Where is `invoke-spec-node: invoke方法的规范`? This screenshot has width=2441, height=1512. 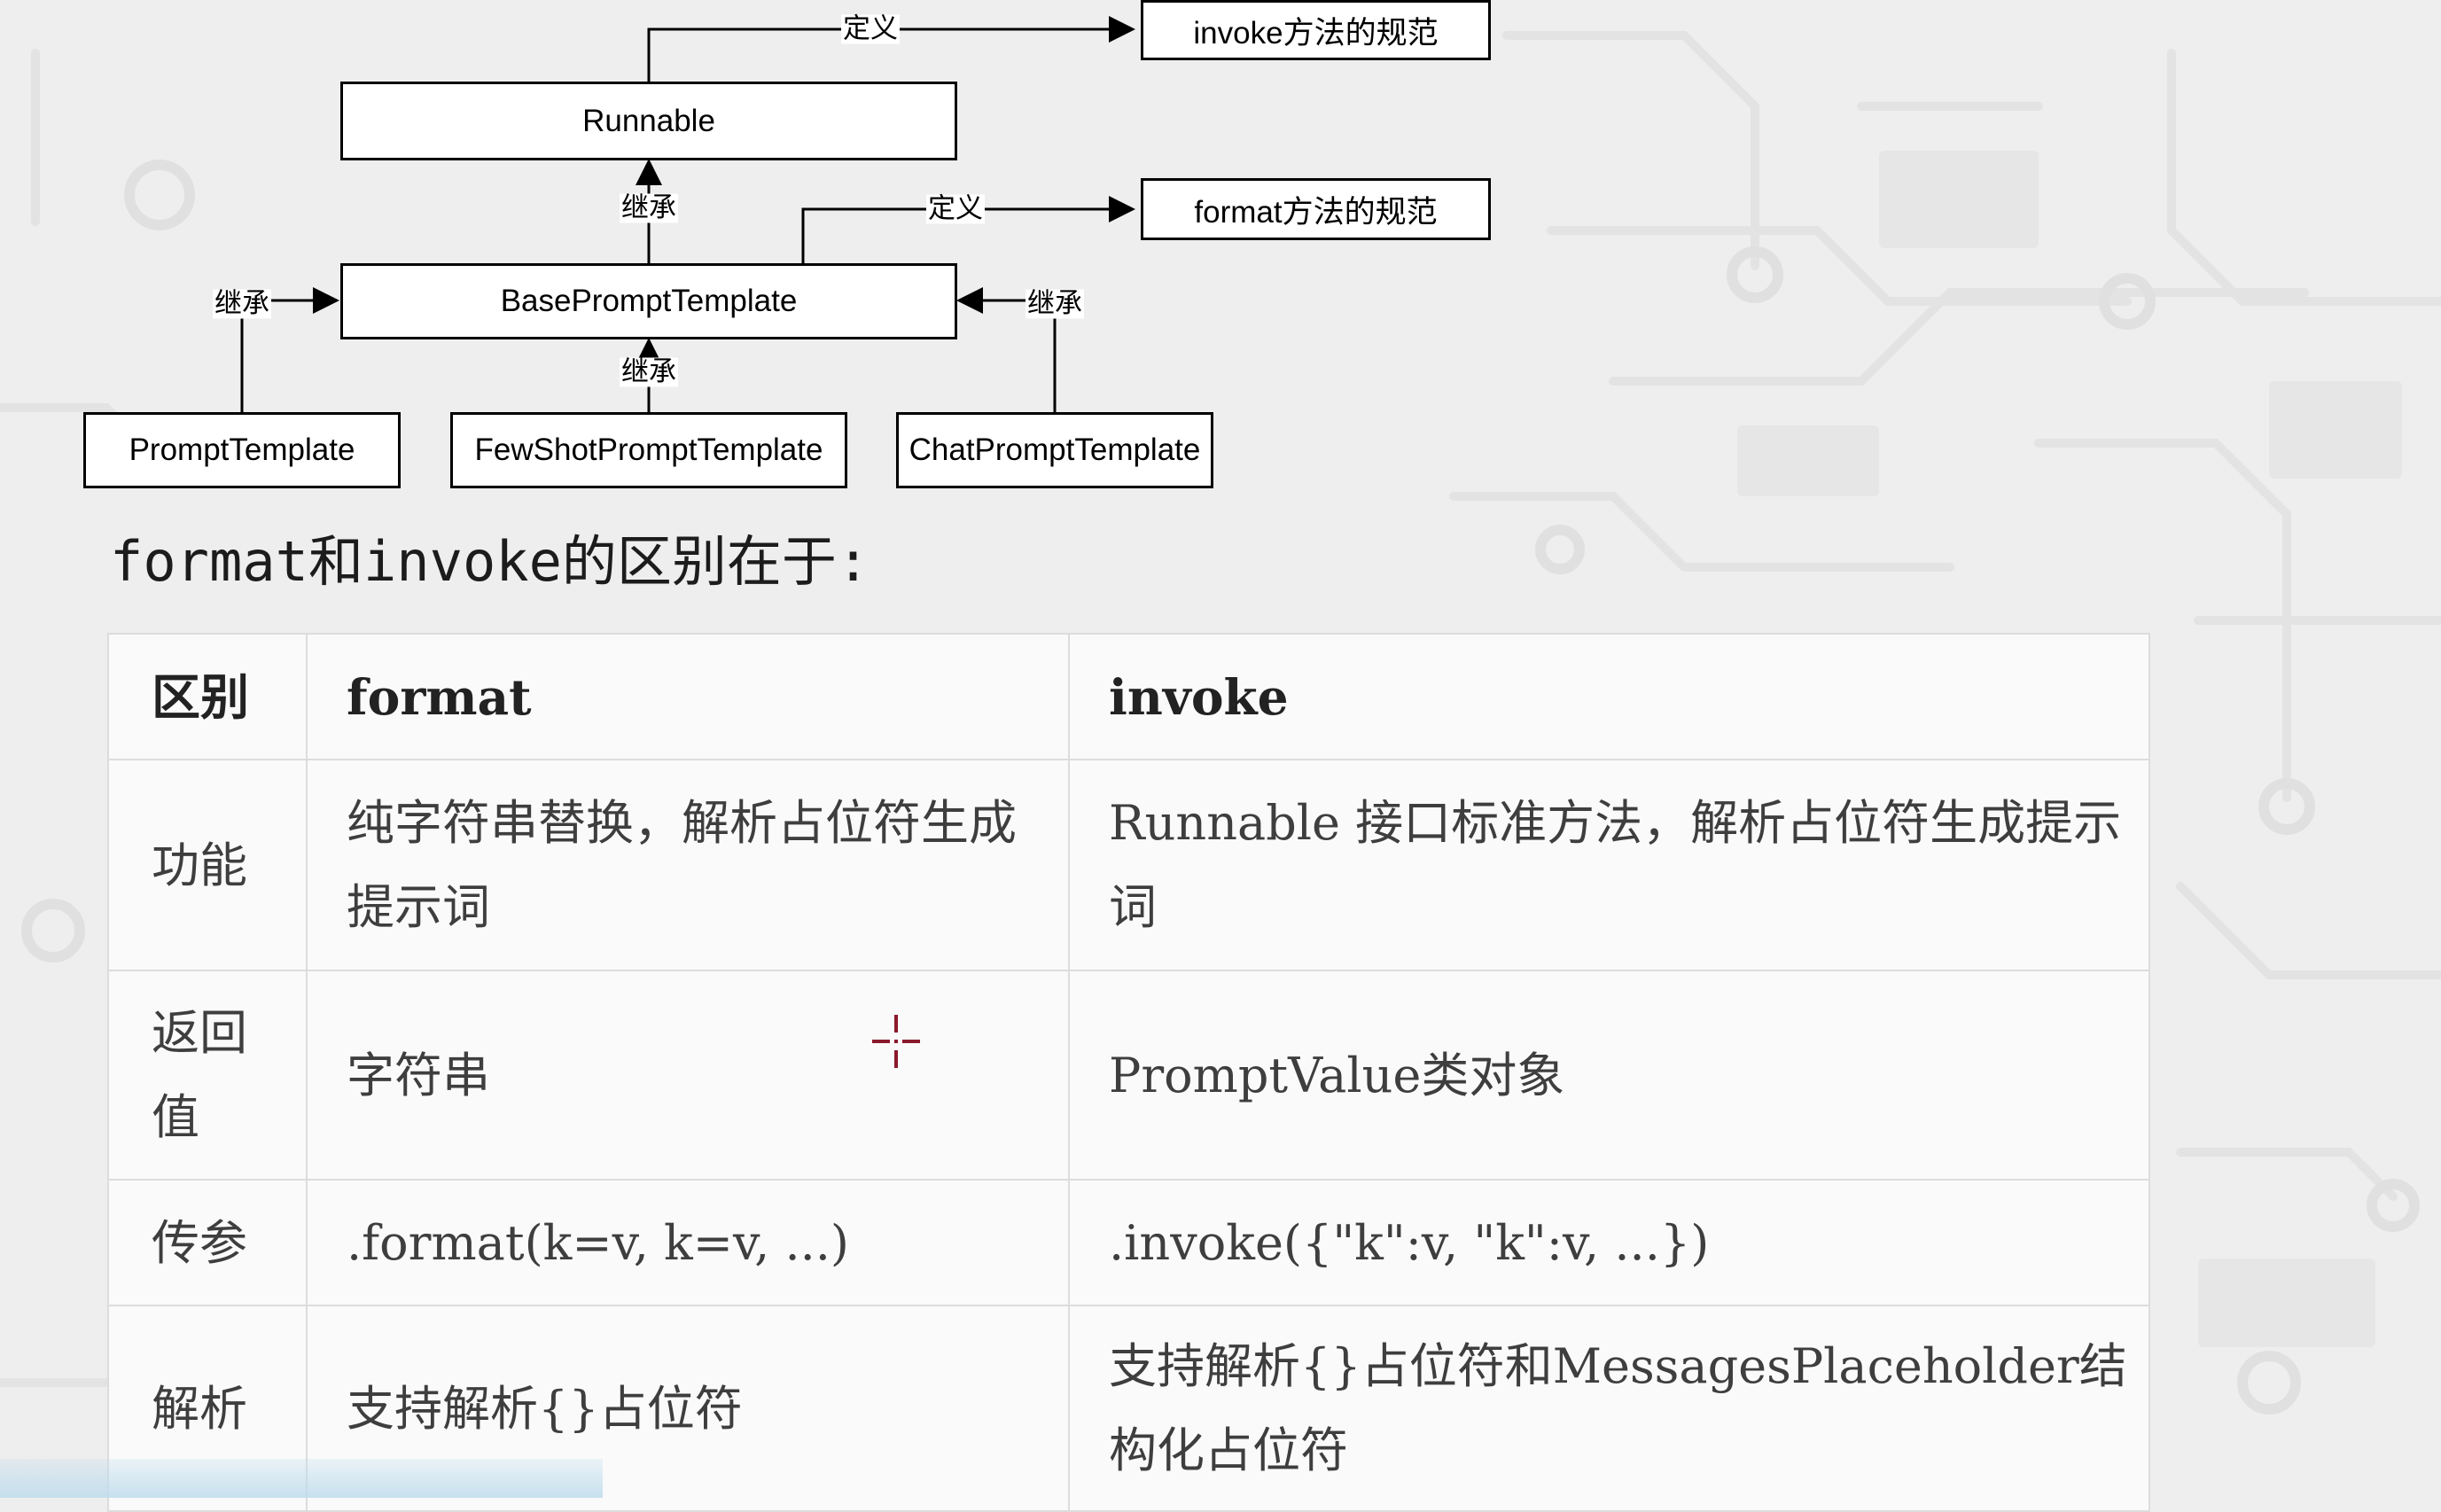 invoke-spec-node: invoke方法的规范 is located at coordinates (1316, 30).